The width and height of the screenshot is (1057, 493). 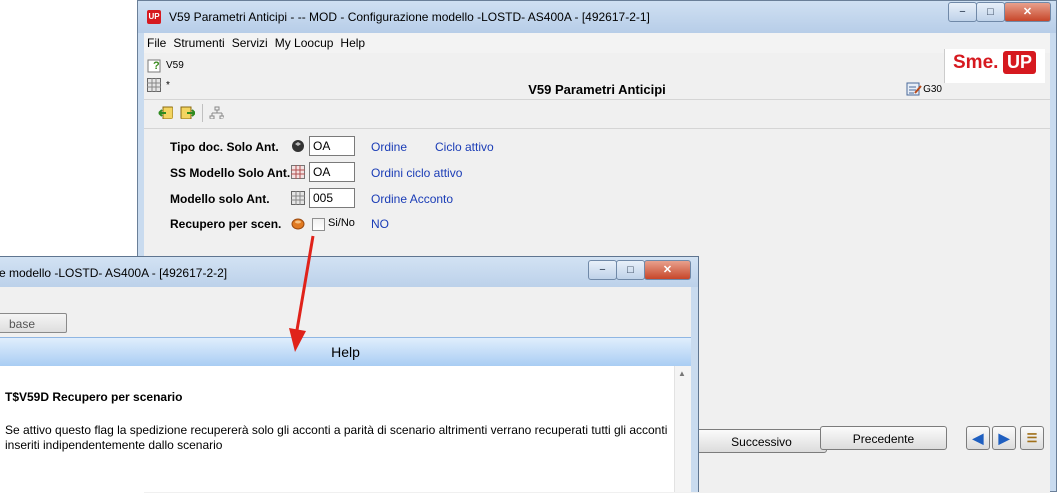 I want to click on help-question-icon: ?, so click(x=155, y=65).